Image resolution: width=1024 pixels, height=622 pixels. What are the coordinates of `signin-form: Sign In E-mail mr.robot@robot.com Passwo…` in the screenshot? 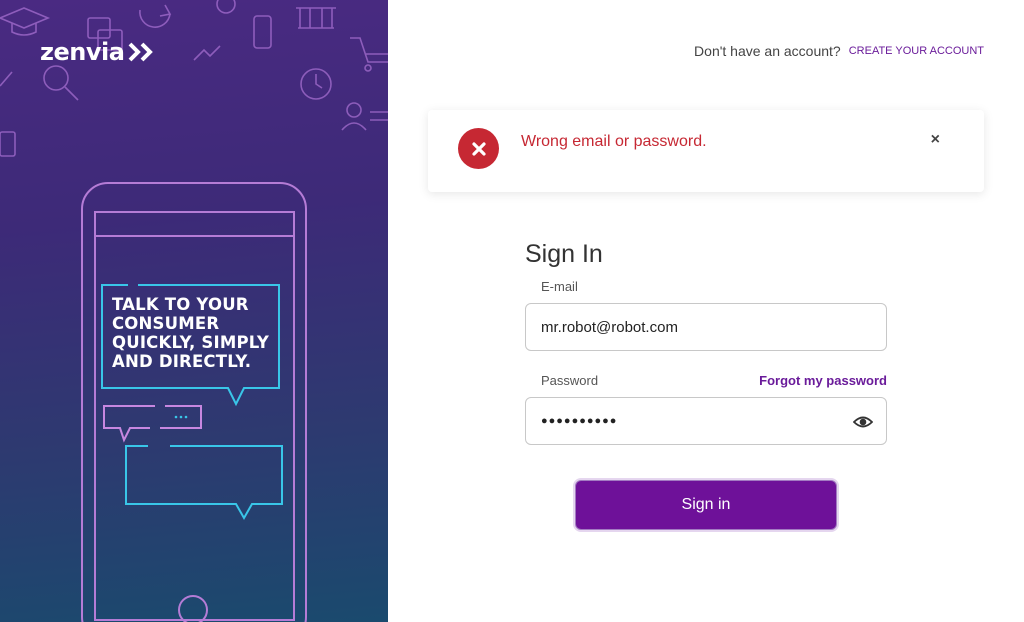 It's located at (706, 353).